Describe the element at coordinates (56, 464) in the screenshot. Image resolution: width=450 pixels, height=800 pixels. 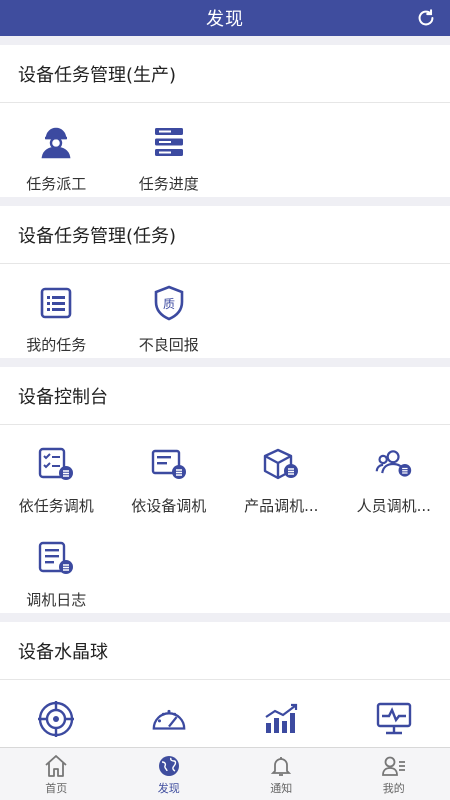
I see `checklist-icon` at that location.